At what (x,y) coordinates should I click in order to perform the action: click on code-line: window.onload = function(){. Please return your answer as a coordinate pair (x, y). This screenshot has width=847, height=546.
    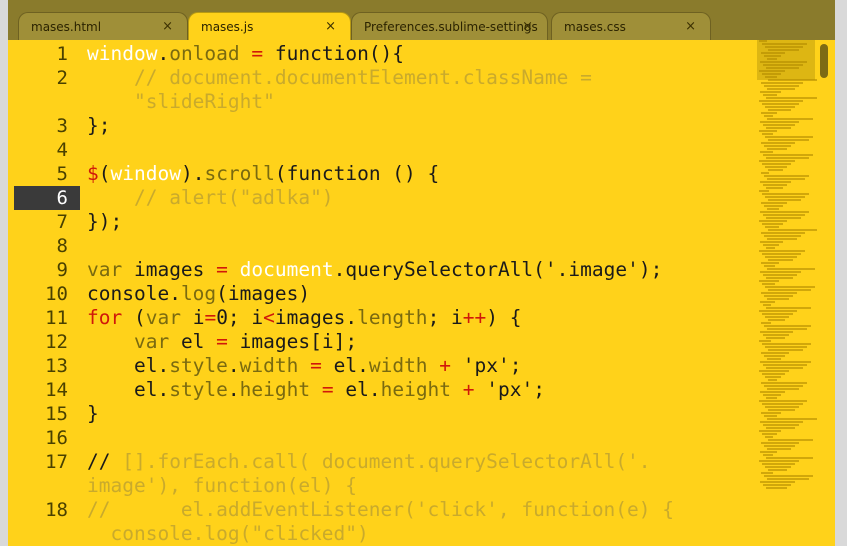
    Looking at the image, I should click on (245, 54).